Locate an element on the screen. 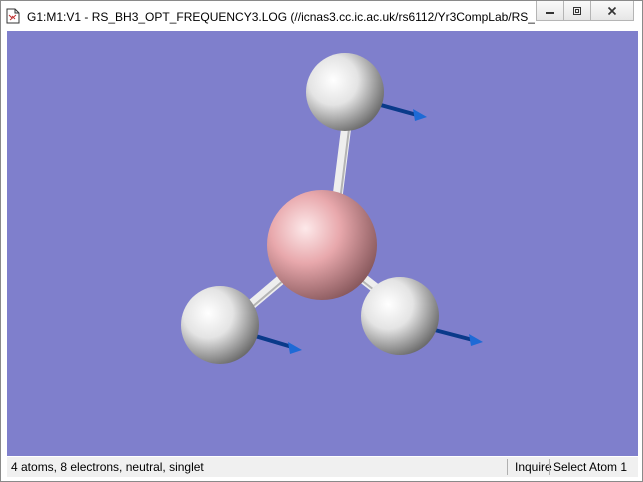 This screenshot has height=482, width=643. mode-indicator: Inquire is located at coordinates (533, 467).